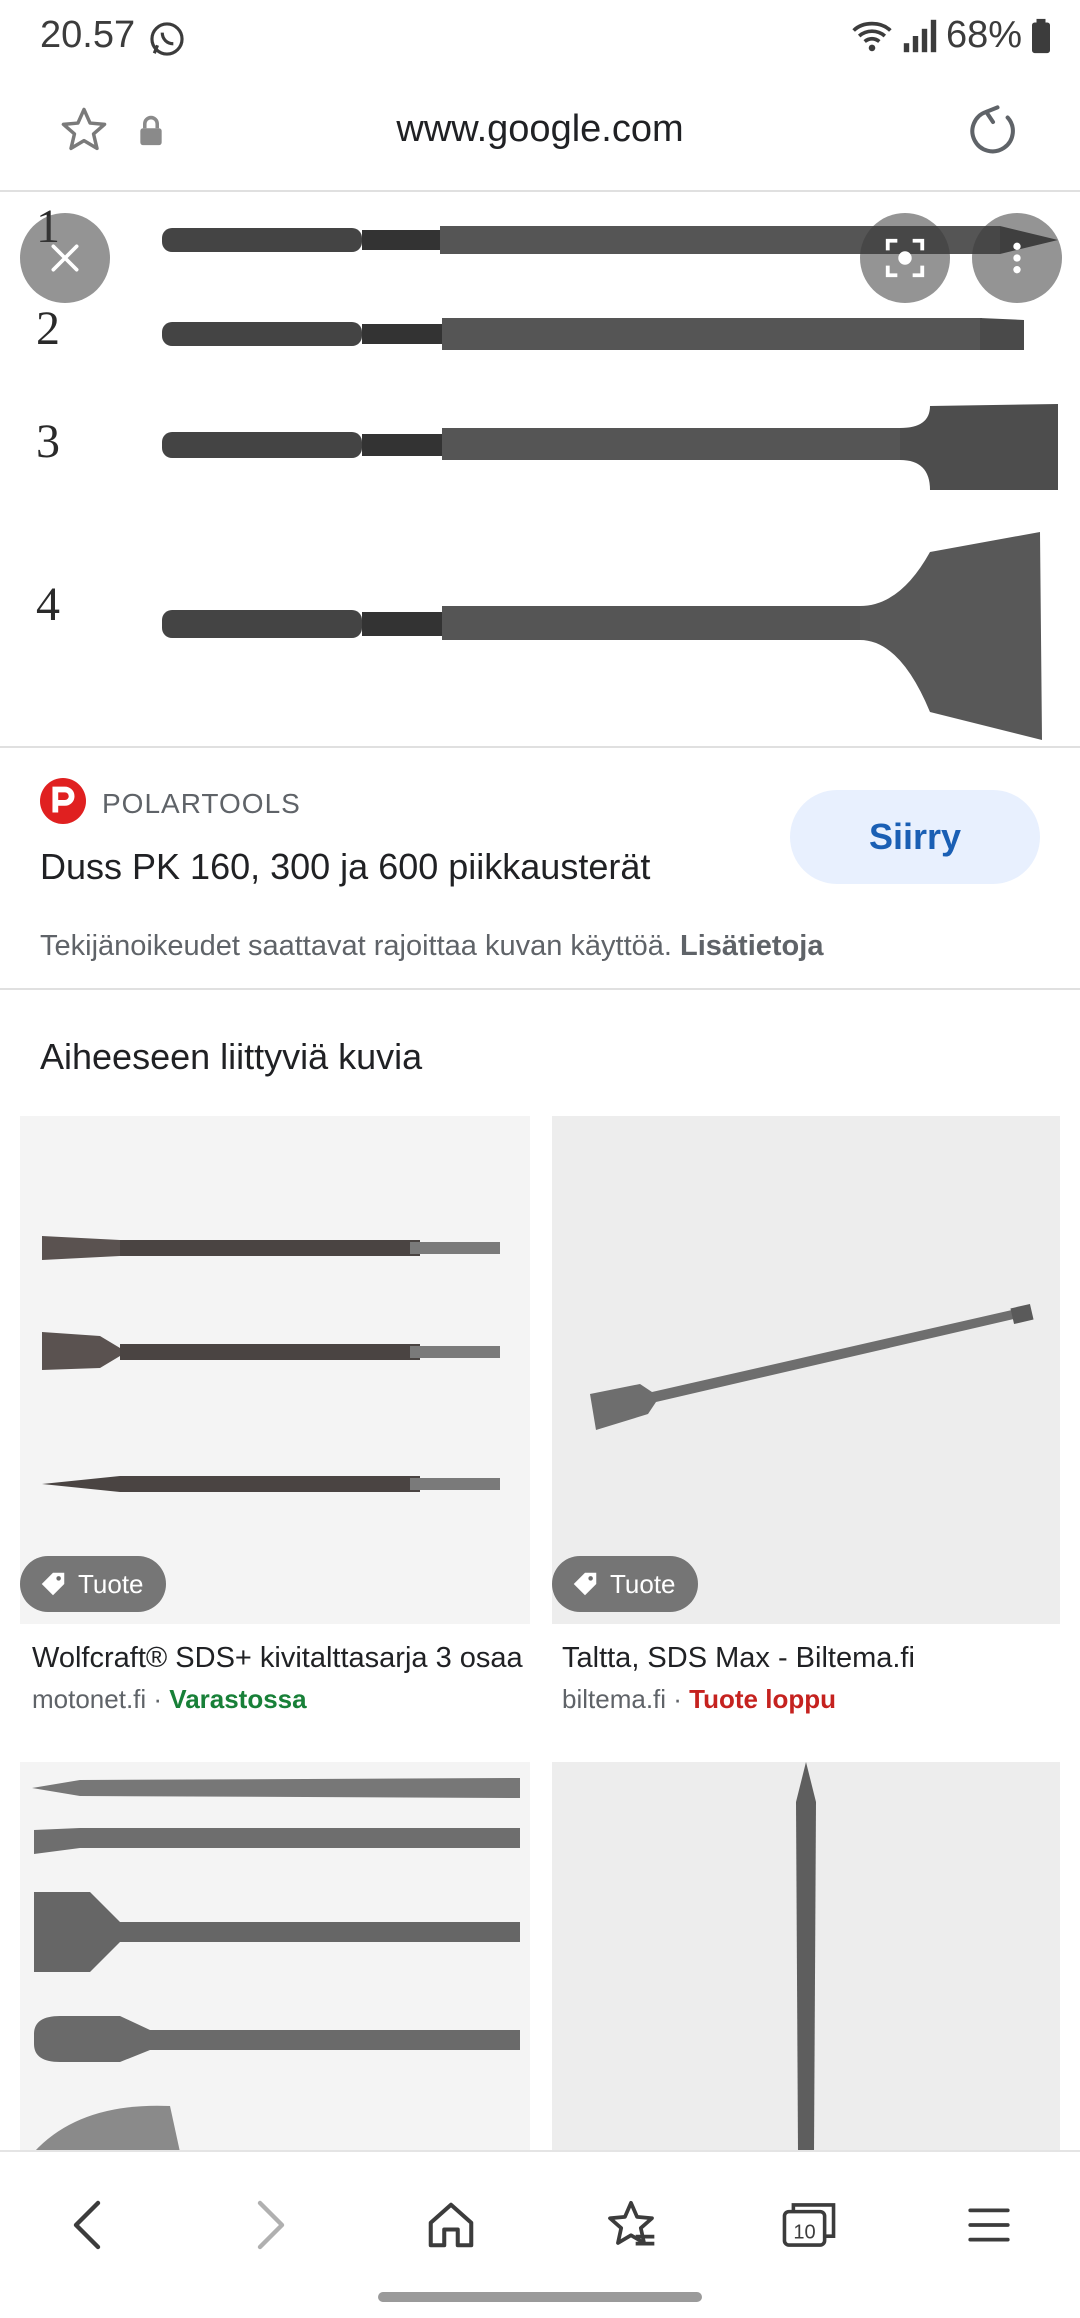  I want to click on lens-button, so click(905, 258).